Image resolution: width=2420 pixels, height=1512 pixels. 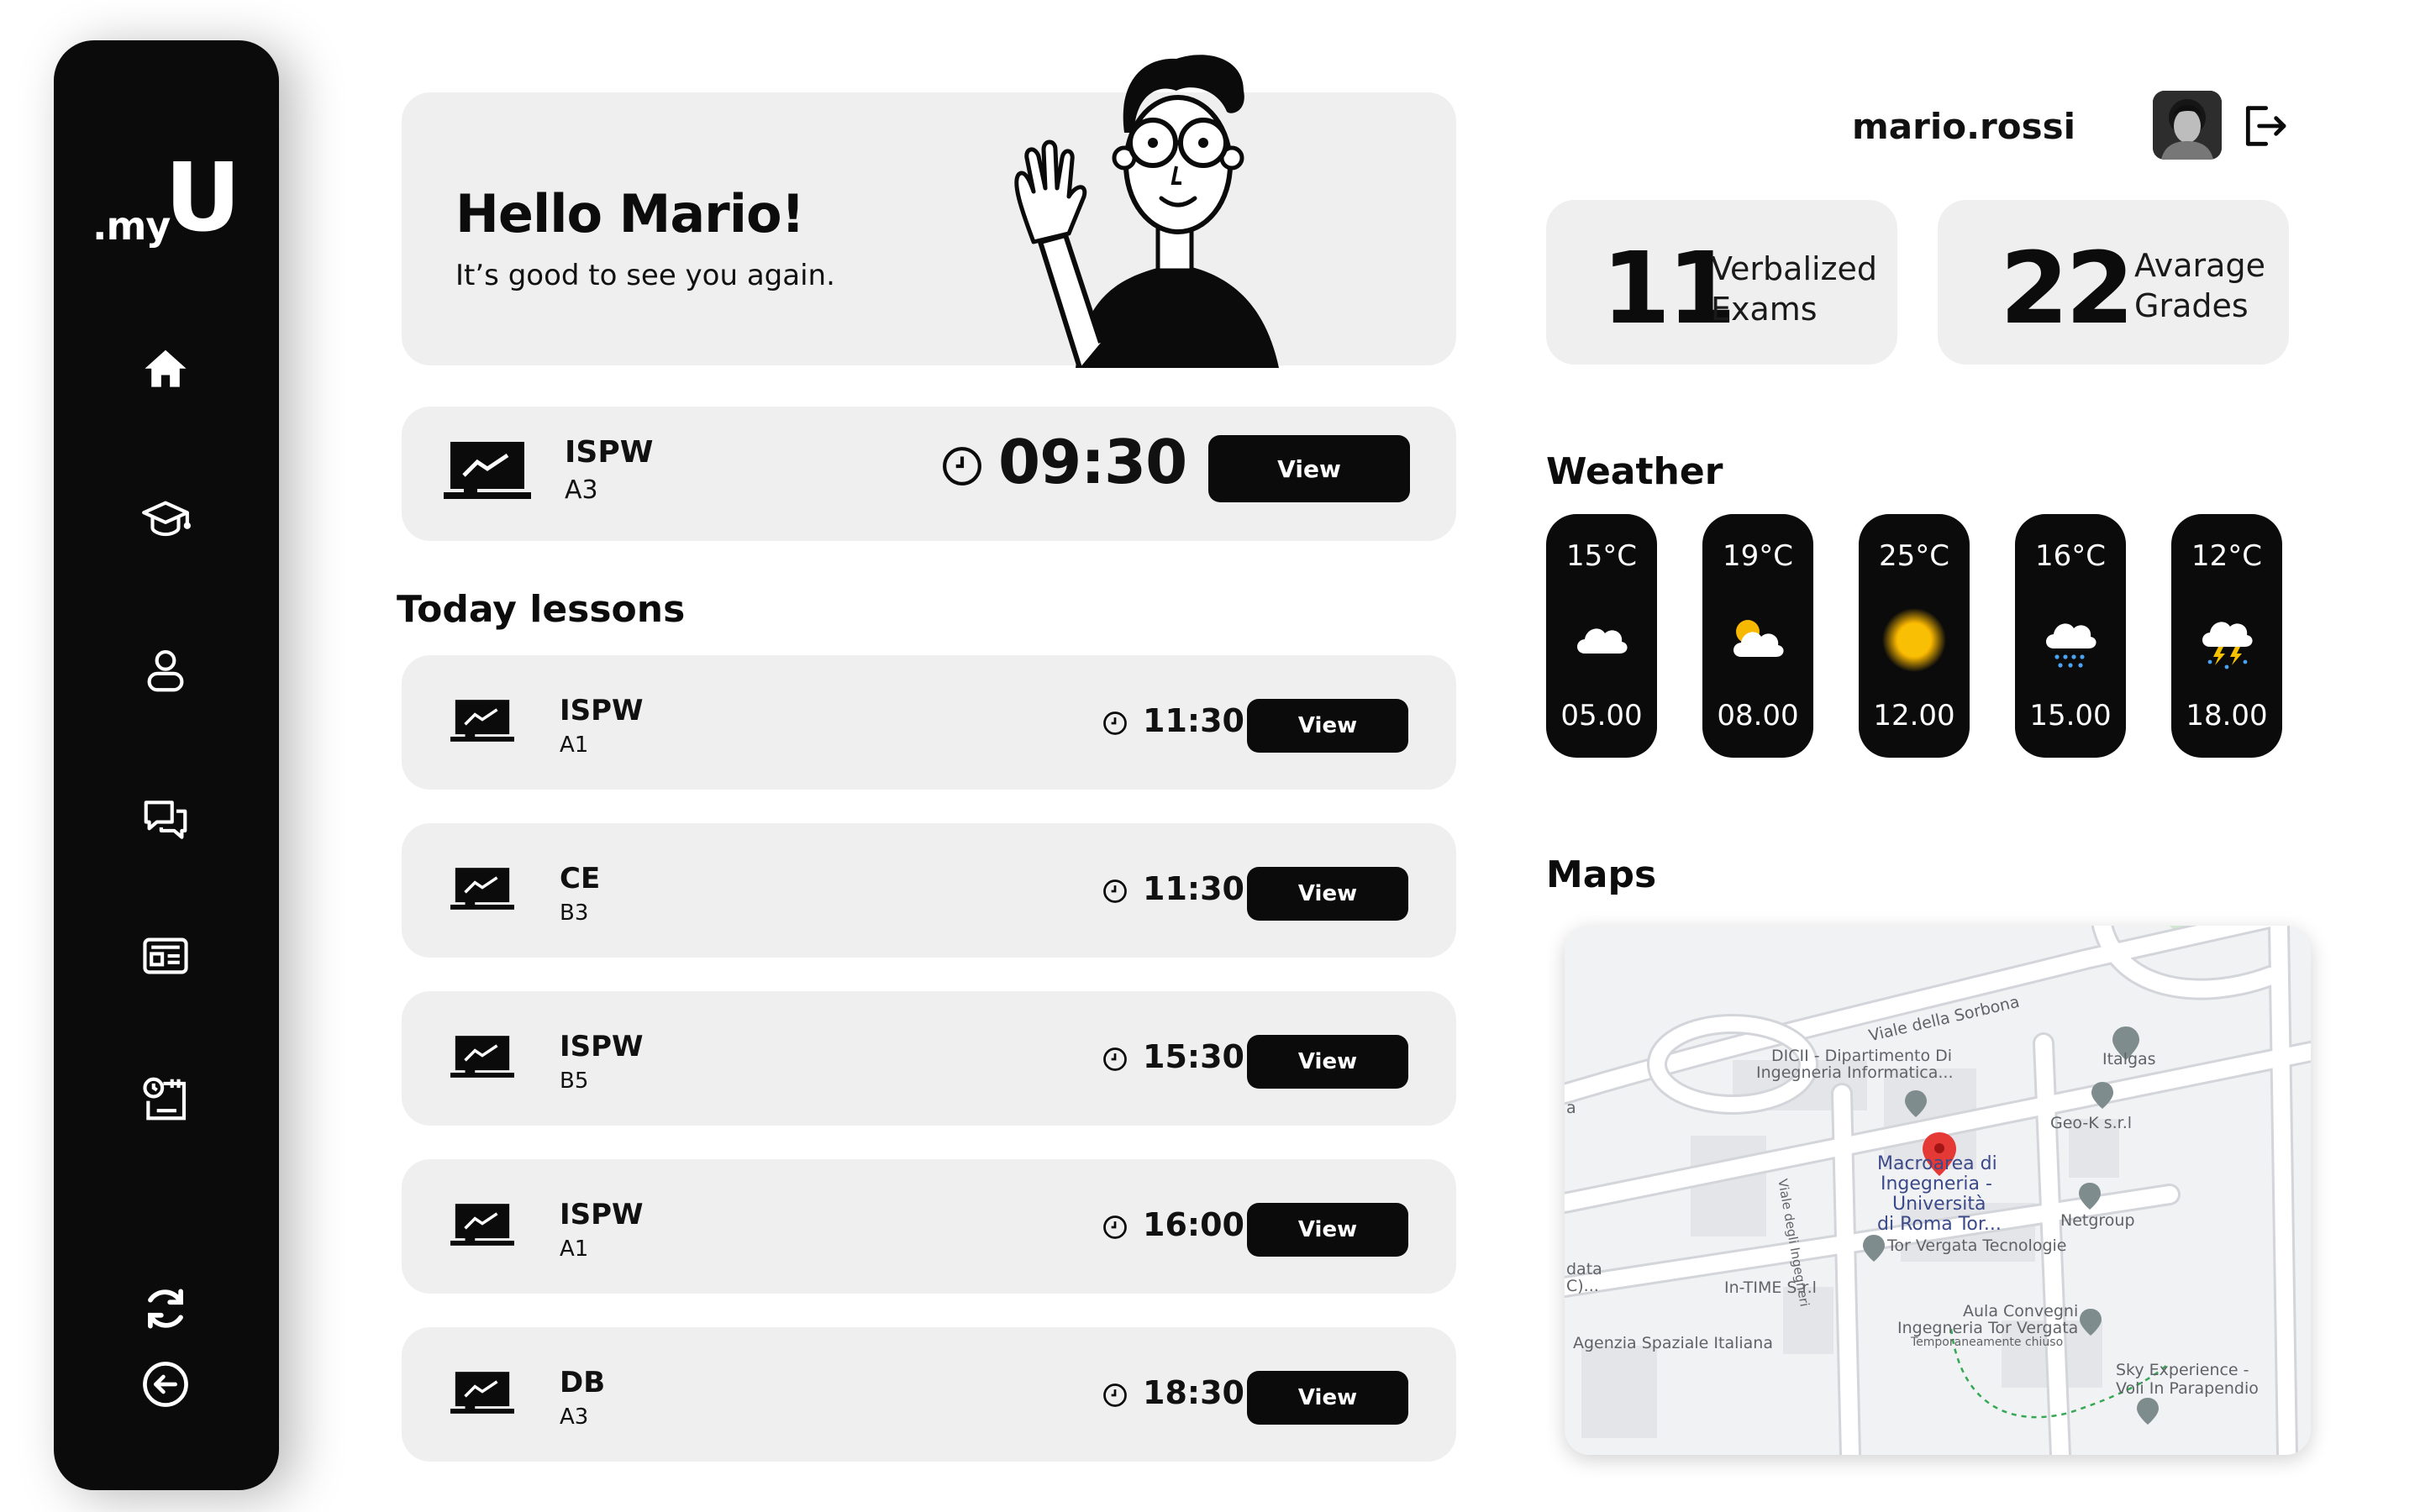 I want to click on sidebar-item-home, so click(x=165, y=369).